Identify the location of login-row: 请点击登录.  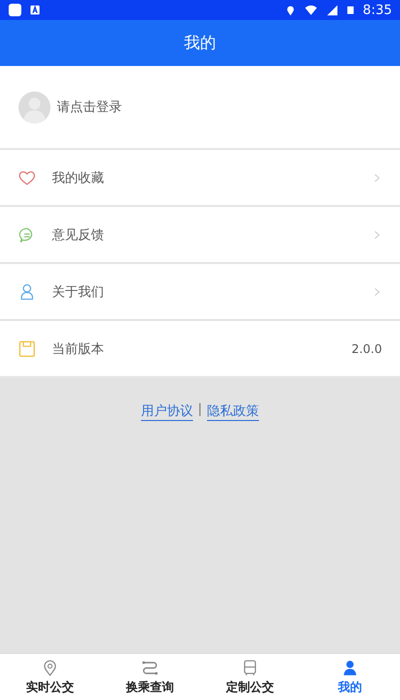
(200, 108).